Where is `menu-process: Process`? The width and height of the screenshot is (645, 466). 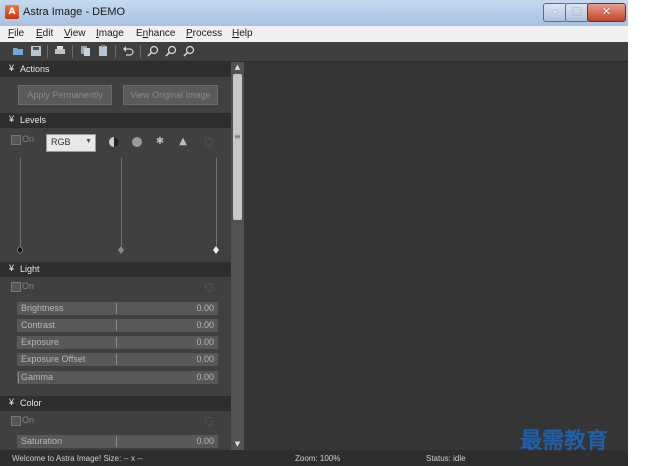 menu-process: Process is located at coordinates (204, 33).